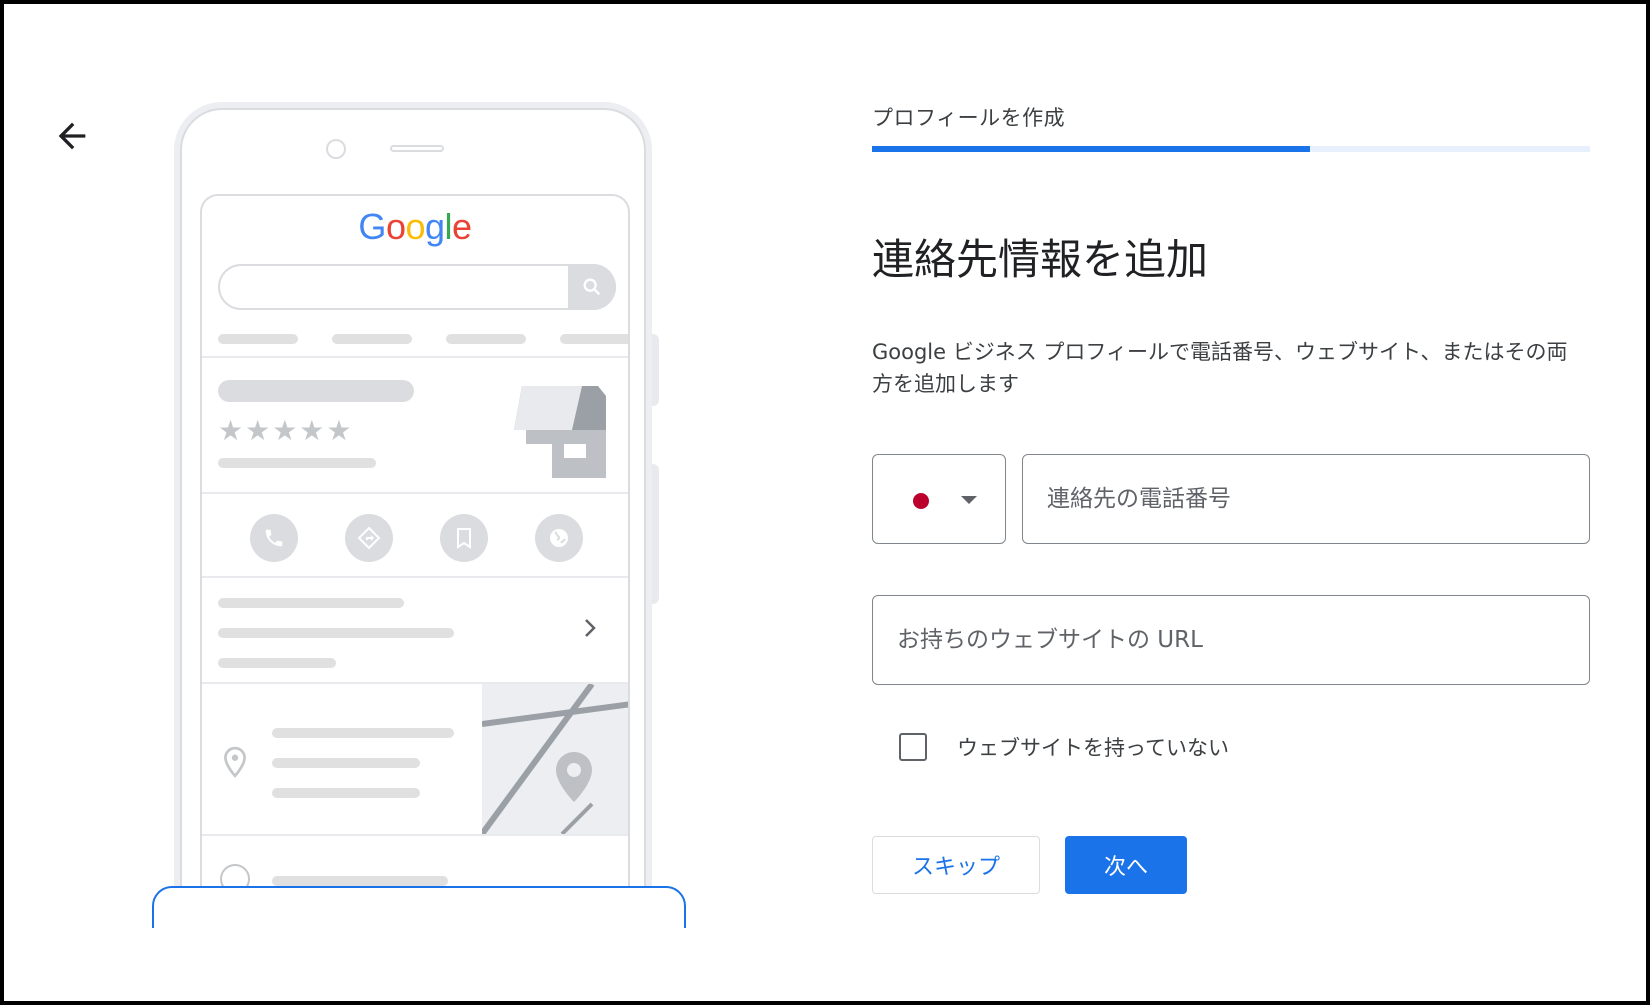 The height and width of the screenshot is (1005, 1650). What do you see at coordinates (417, 148) in the screenshot?
I see `phone-speaker` at bounding box center [417, 148].